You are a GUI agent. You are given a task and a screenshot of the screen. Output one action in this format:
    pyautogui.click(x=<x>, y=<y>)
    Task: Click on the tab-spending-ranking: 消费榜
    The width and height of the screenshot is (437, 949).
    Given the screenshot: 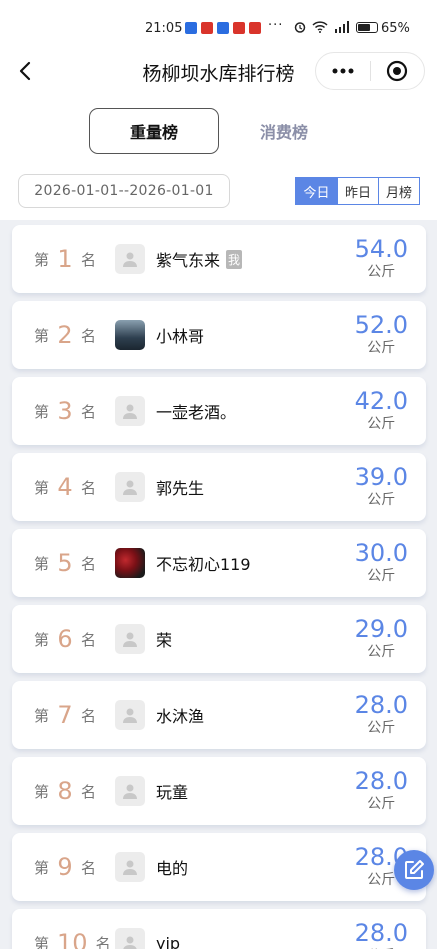 What is the action you would take?
    pyautogui.click(x=284, y=131)
    